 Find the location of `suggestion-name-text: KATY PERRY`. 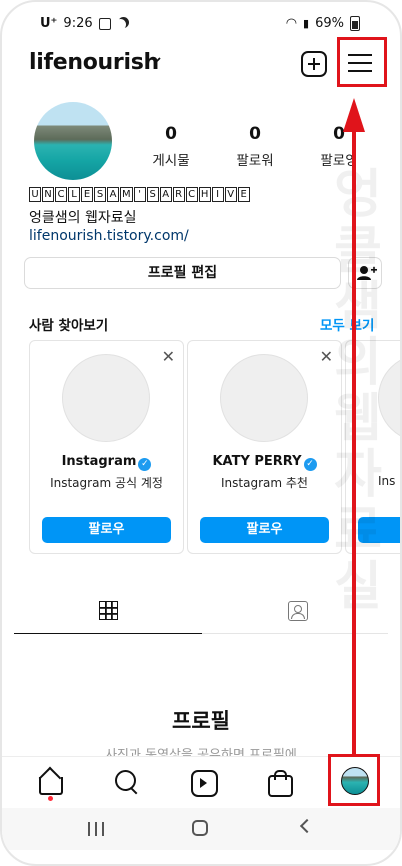

suggestion-name-text: KATY PERRY is located at coordinates (257, 461).